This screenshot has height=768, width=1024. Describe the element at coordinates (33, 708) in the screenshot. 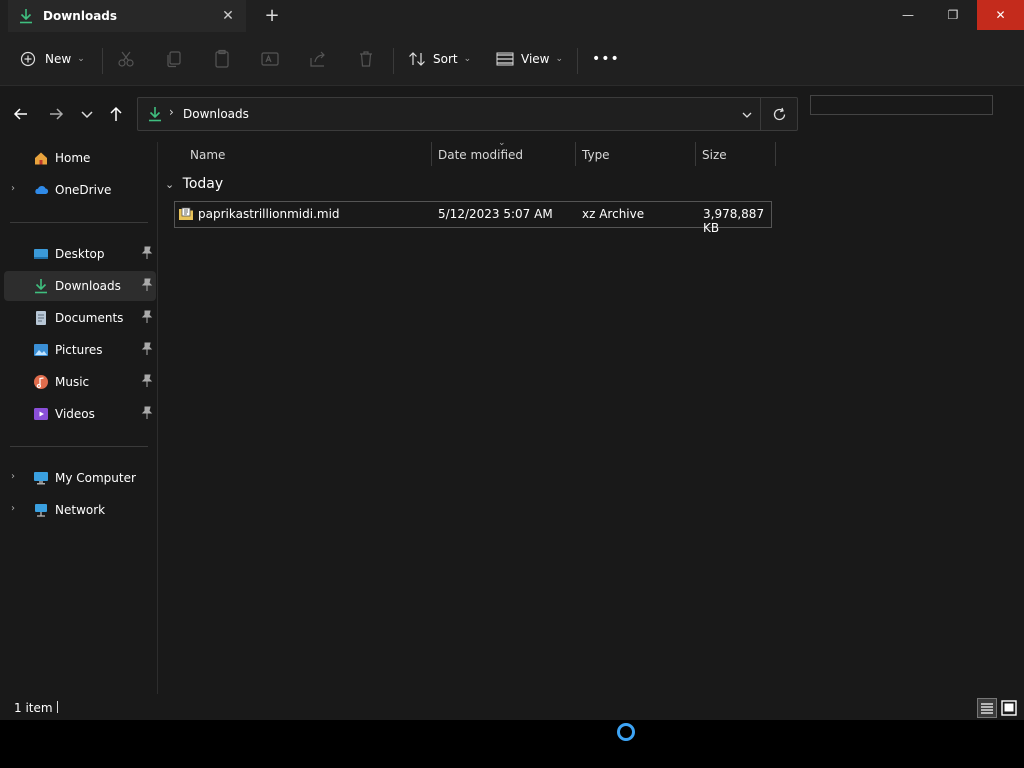

I see `item-count: 1 item` at that location.